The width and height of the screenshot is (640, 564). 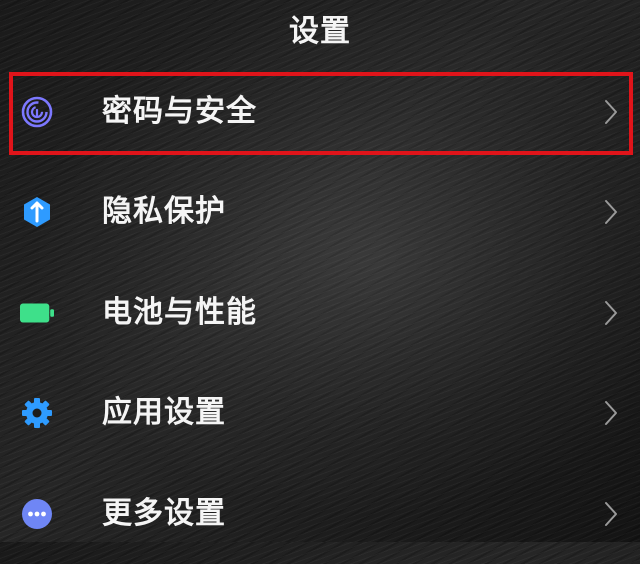 What do you see at coordinates (37, 514) in the screenshot?
I see `more-icon` at bounding box center [37, 514].